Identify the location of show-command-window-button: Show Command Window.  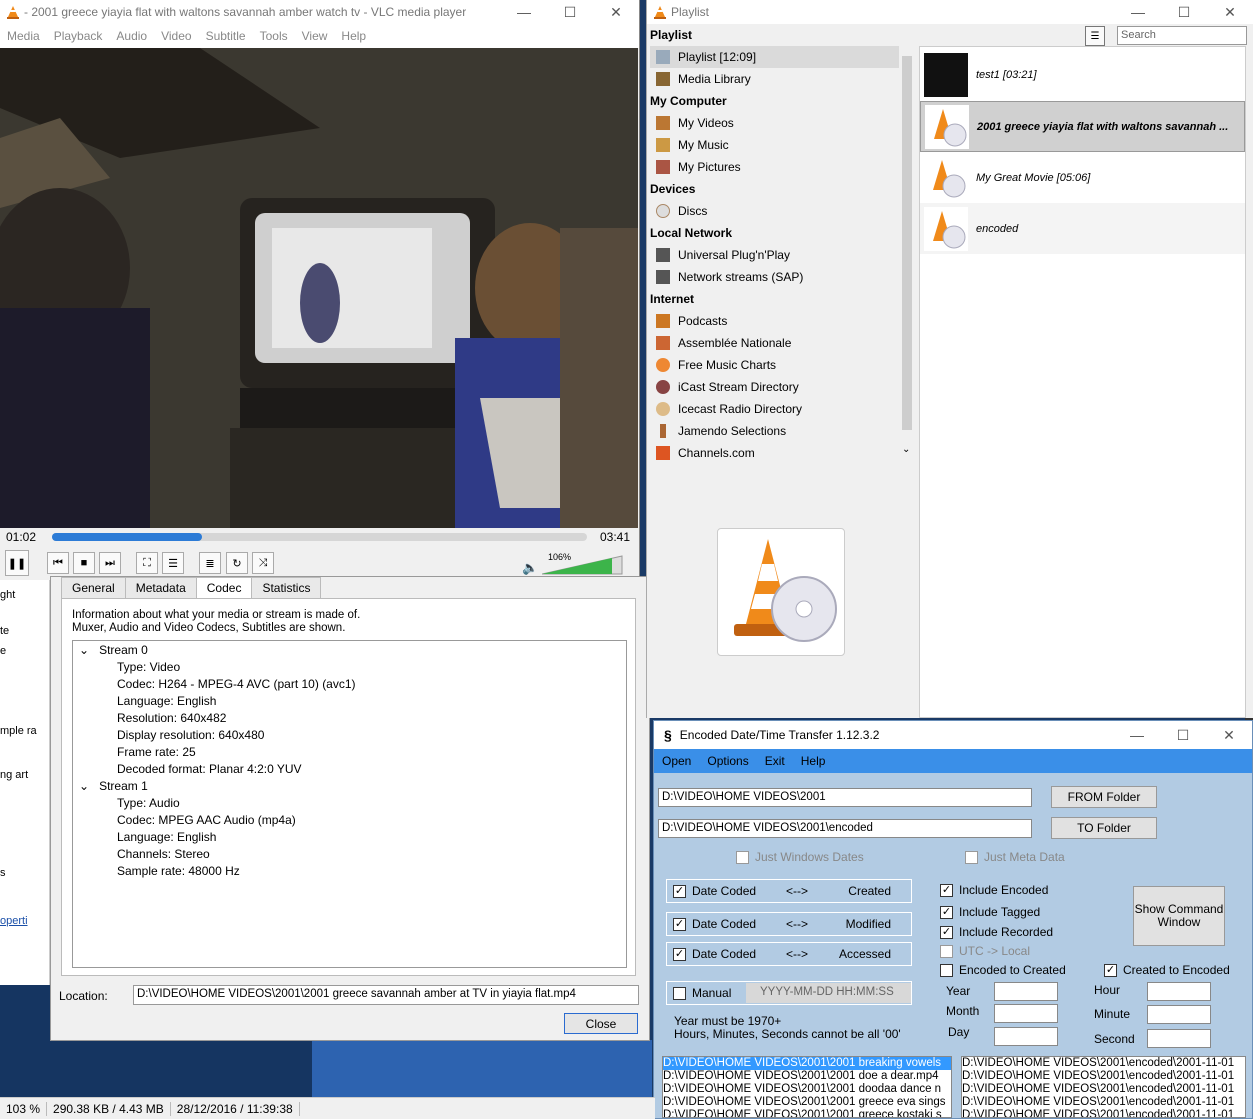
(1179, 916).